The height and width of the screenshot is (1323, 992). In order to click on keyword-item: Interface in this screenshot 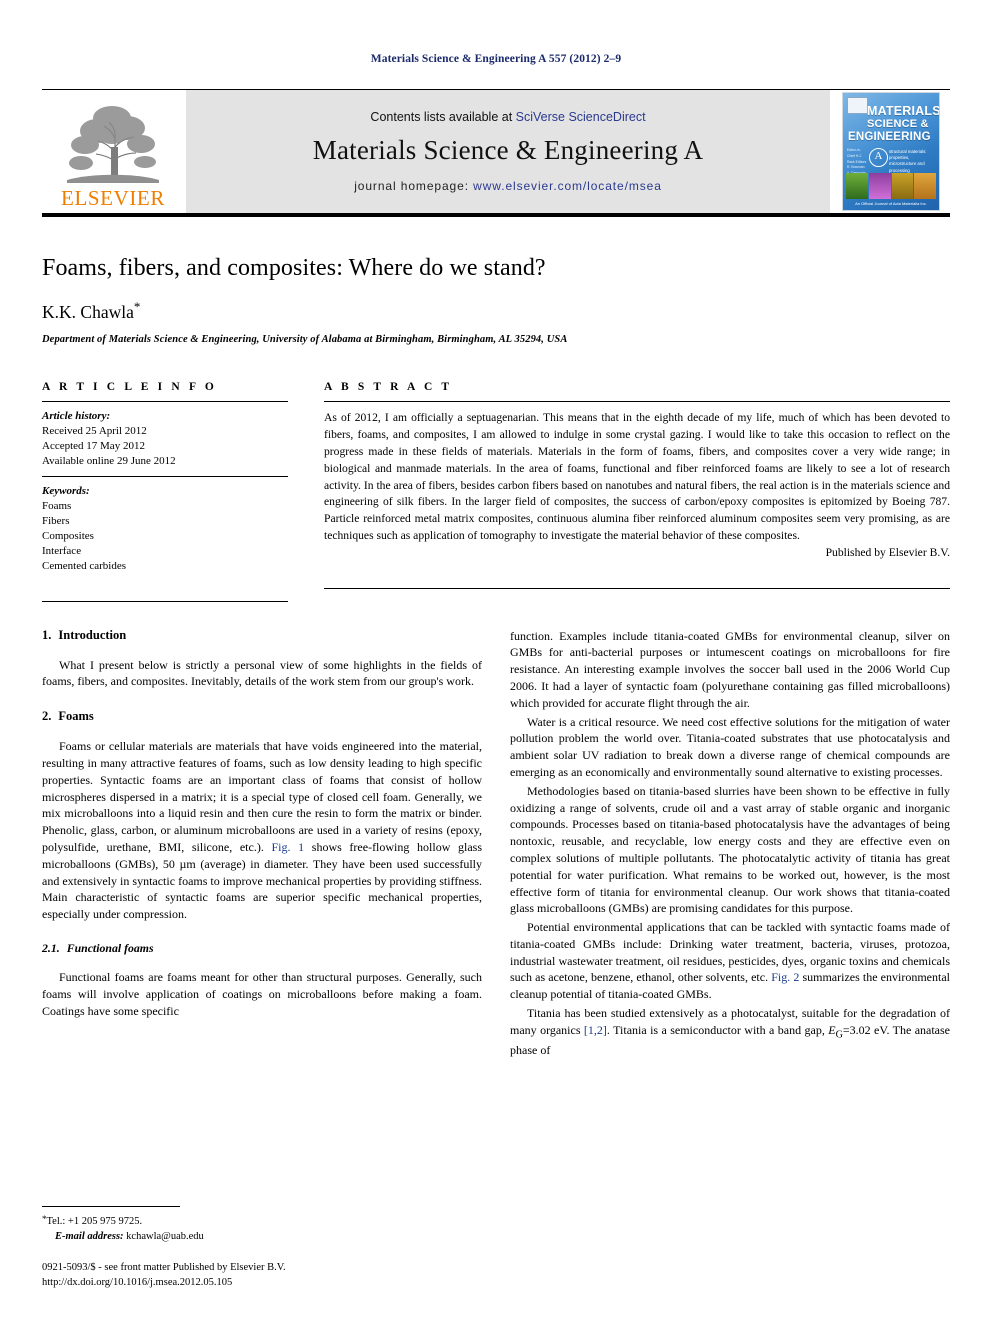, I will do `click(62, 551)`.